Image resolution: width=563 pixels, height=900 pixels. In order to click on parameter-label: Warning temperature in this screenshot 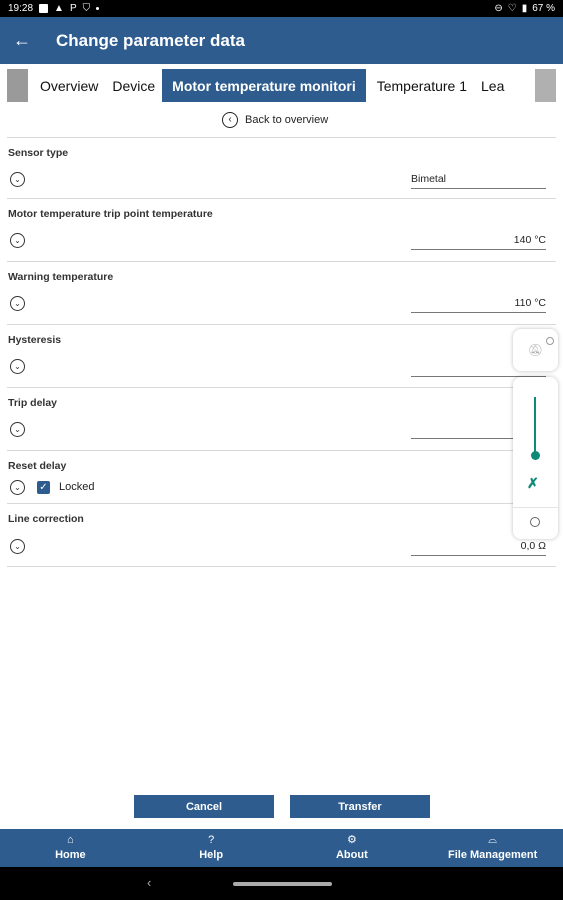, I will do `click(61, 277)`.